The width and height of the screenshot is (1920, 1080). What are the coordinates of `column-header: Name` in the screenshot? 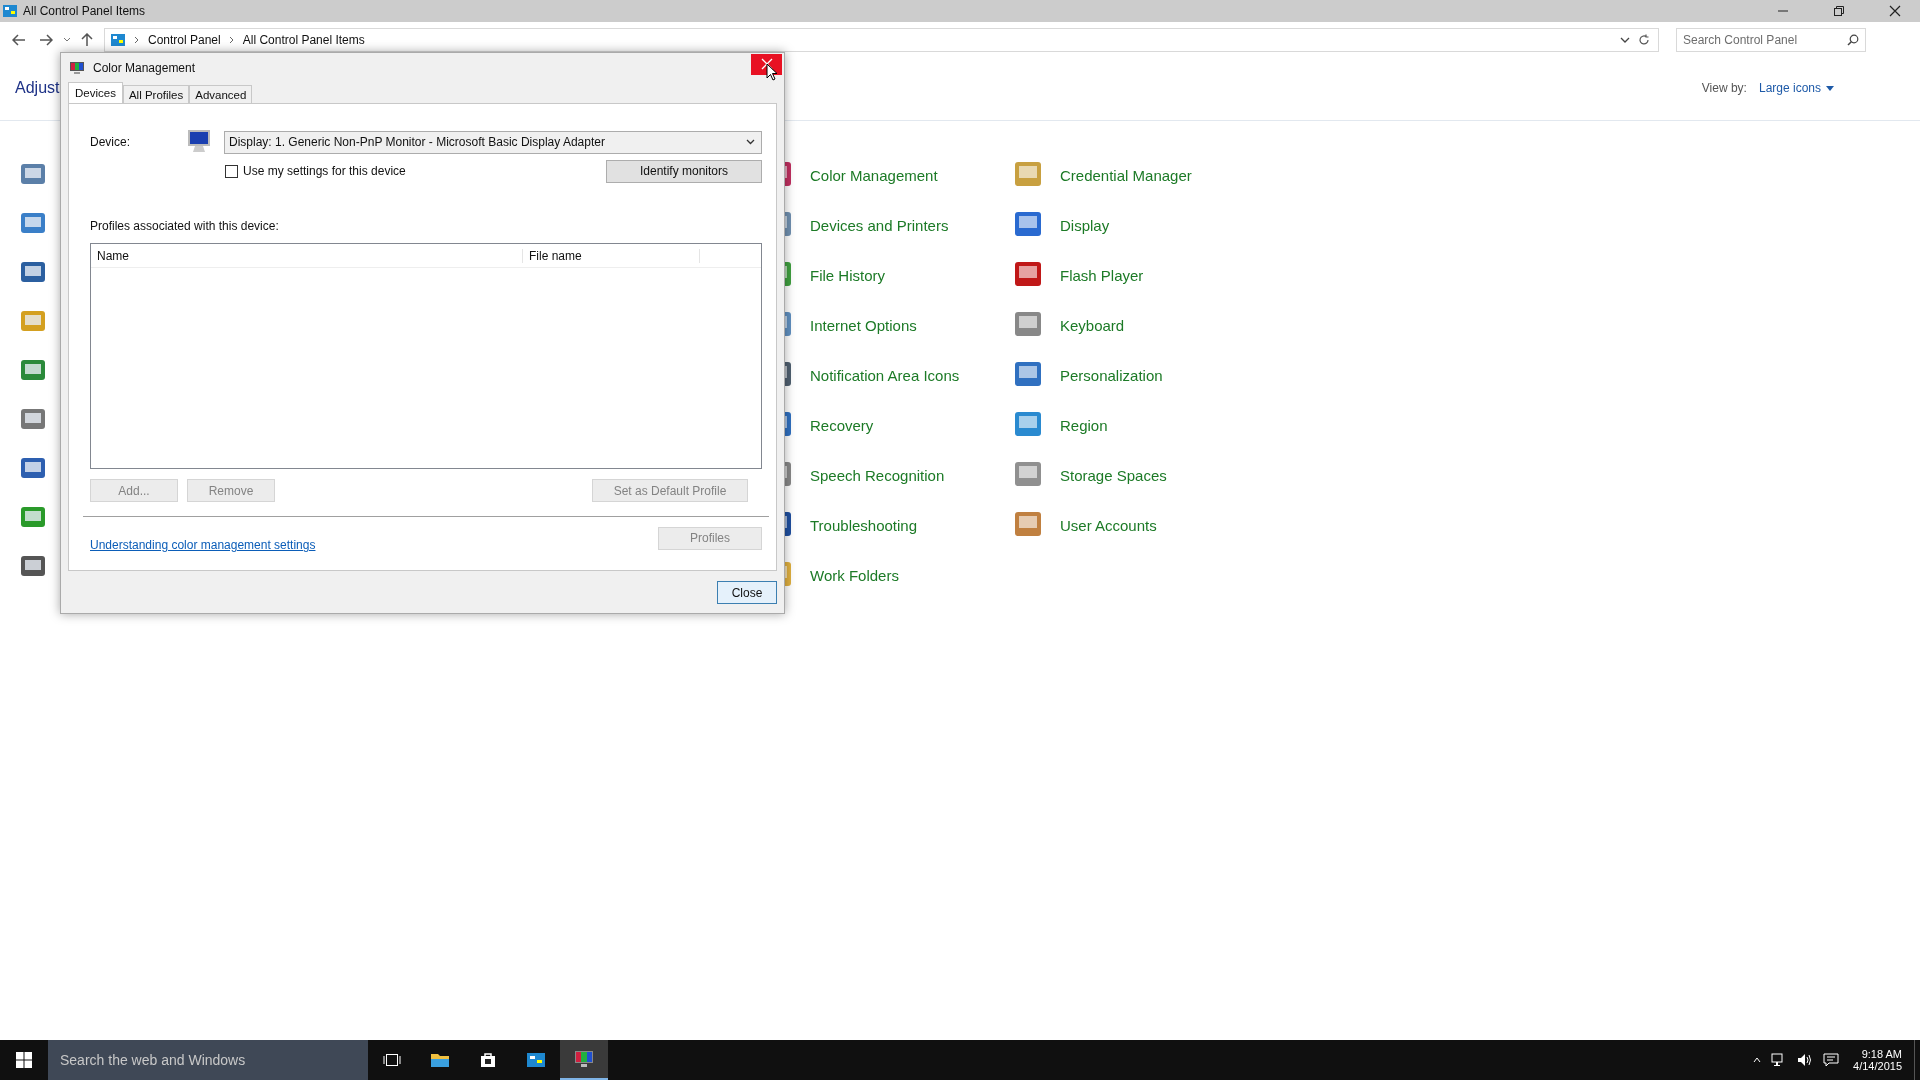 It's located at (307, 255).